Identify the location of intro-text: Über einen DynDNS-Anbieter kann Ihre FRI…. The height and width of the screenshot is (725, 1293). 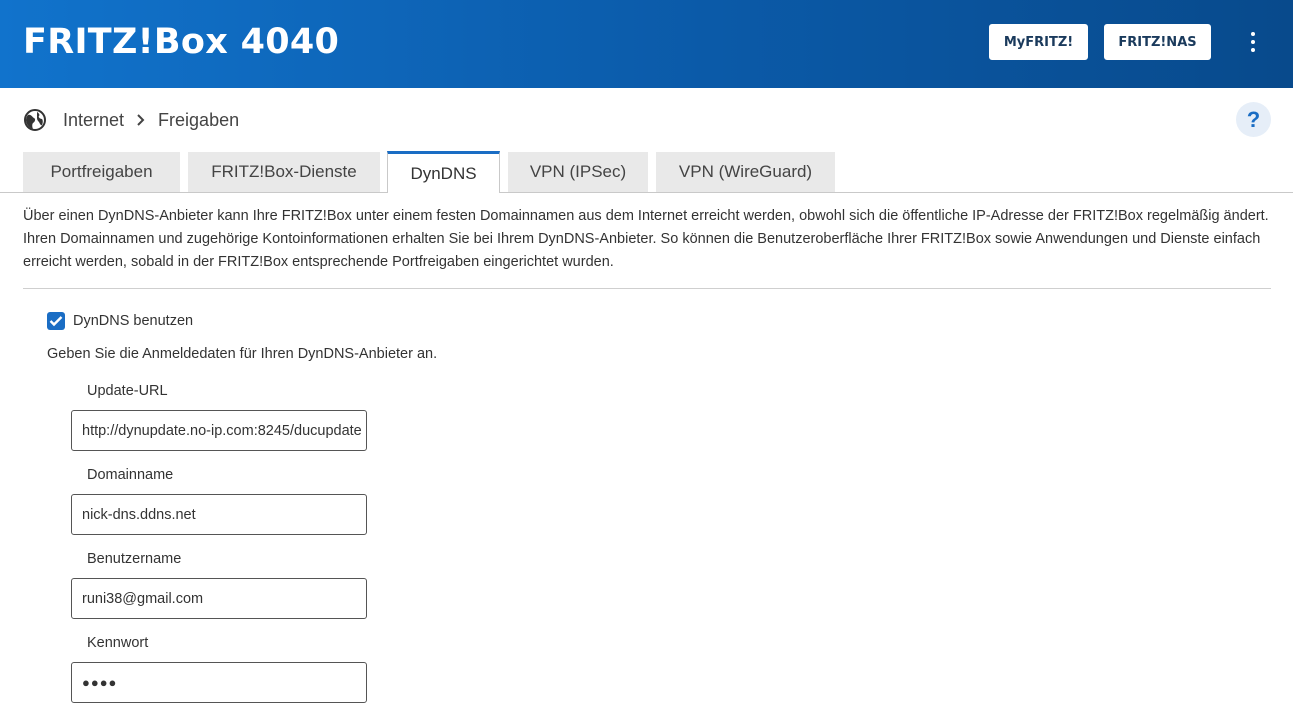
(646, 239).